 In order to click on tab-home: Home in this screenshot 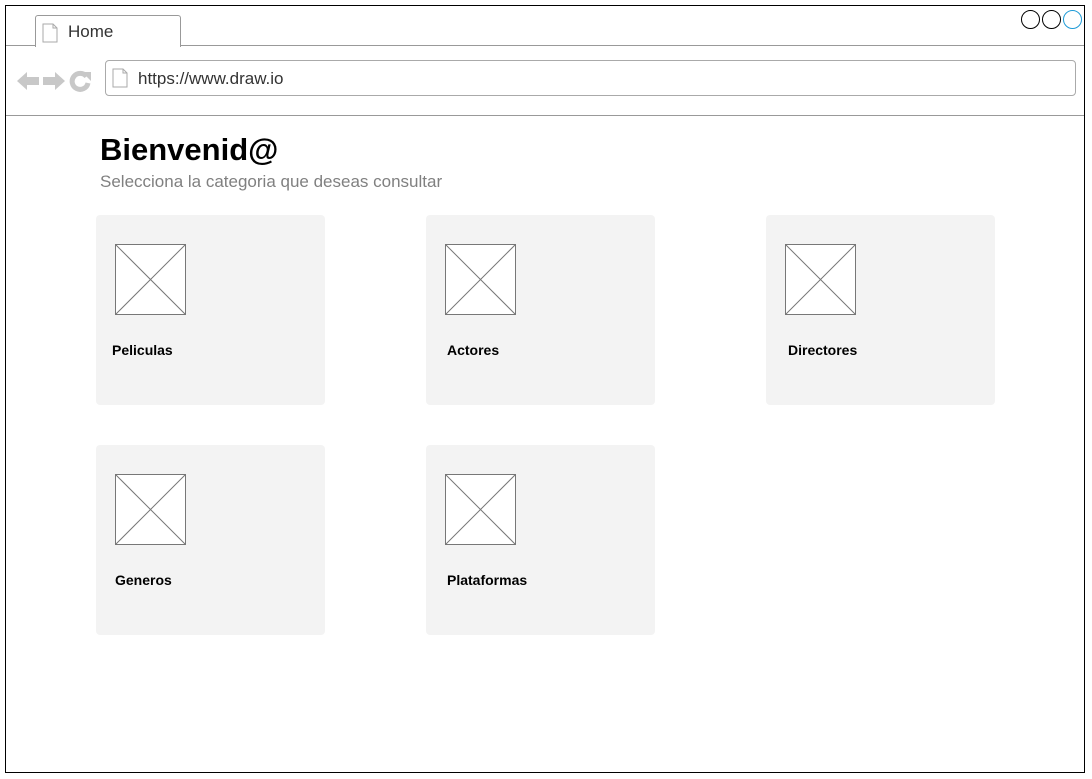, I will do `click(108, 31)`.